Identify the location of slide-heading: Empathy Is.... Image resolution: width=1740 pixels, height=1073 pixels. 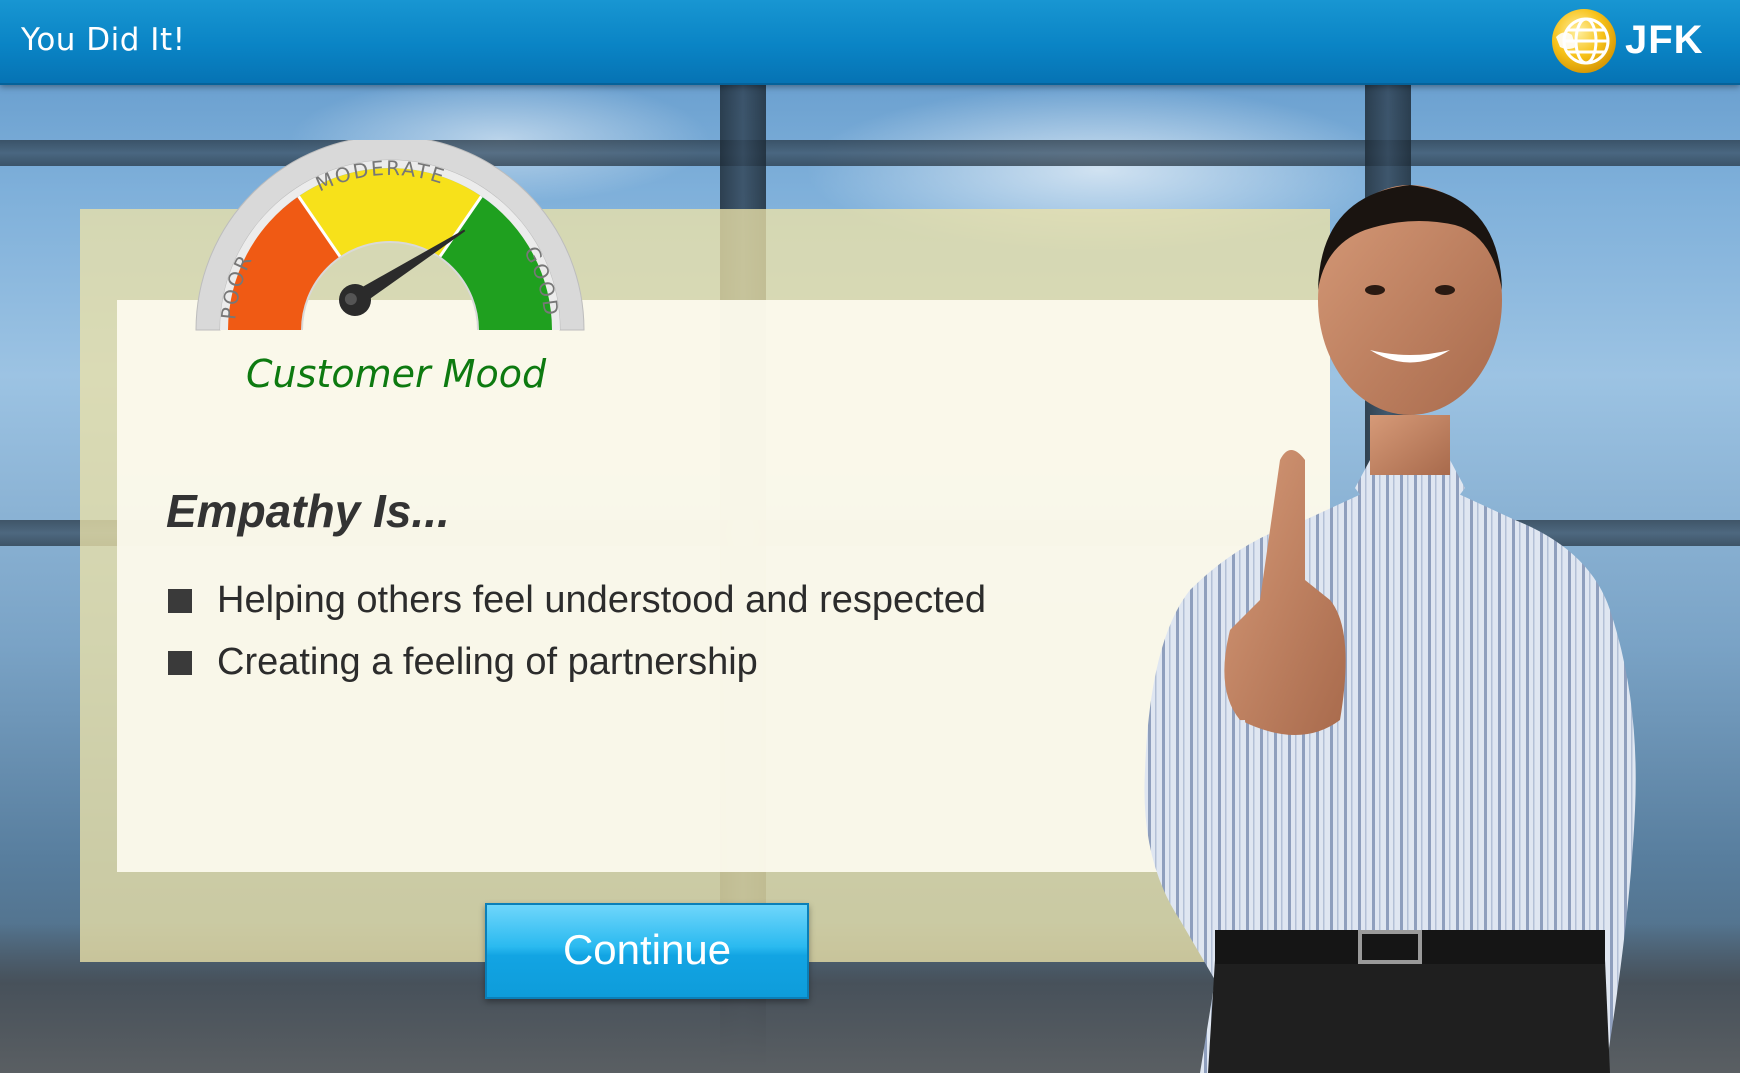
(308, 511).